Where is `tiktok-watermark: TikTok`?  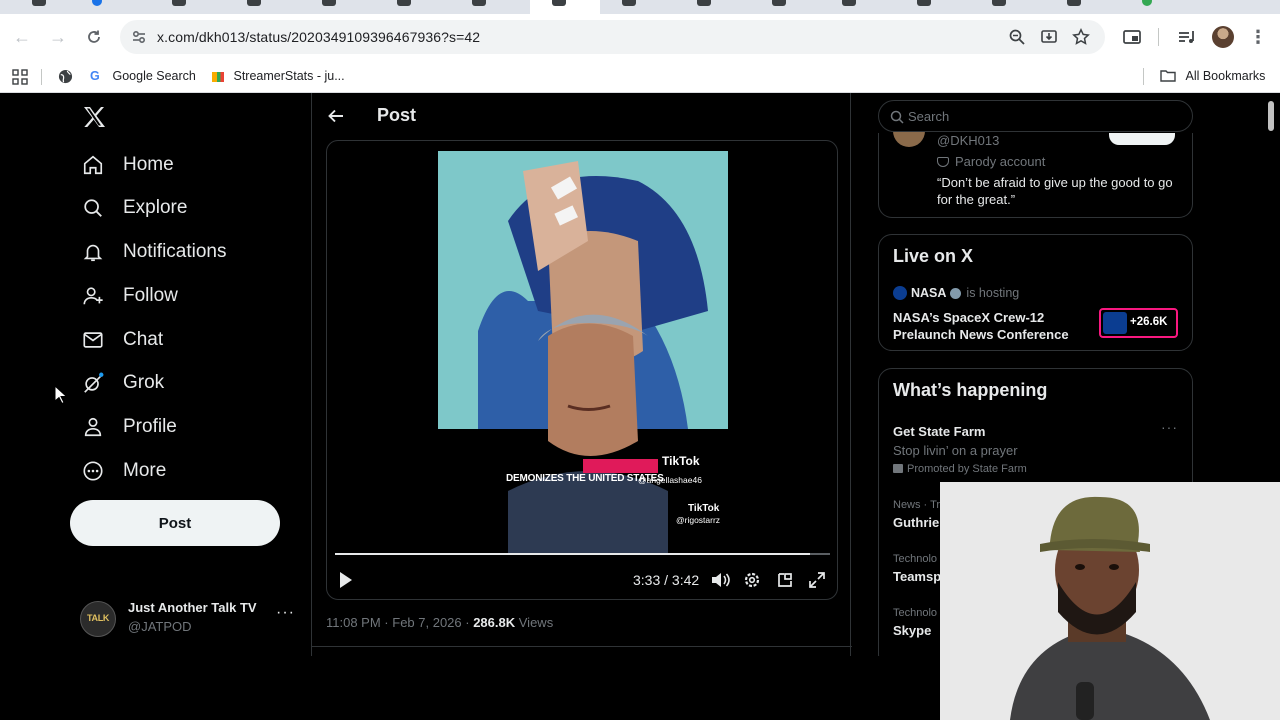 tiktok-watermark: TikTok is located at coordinates (681, 461).